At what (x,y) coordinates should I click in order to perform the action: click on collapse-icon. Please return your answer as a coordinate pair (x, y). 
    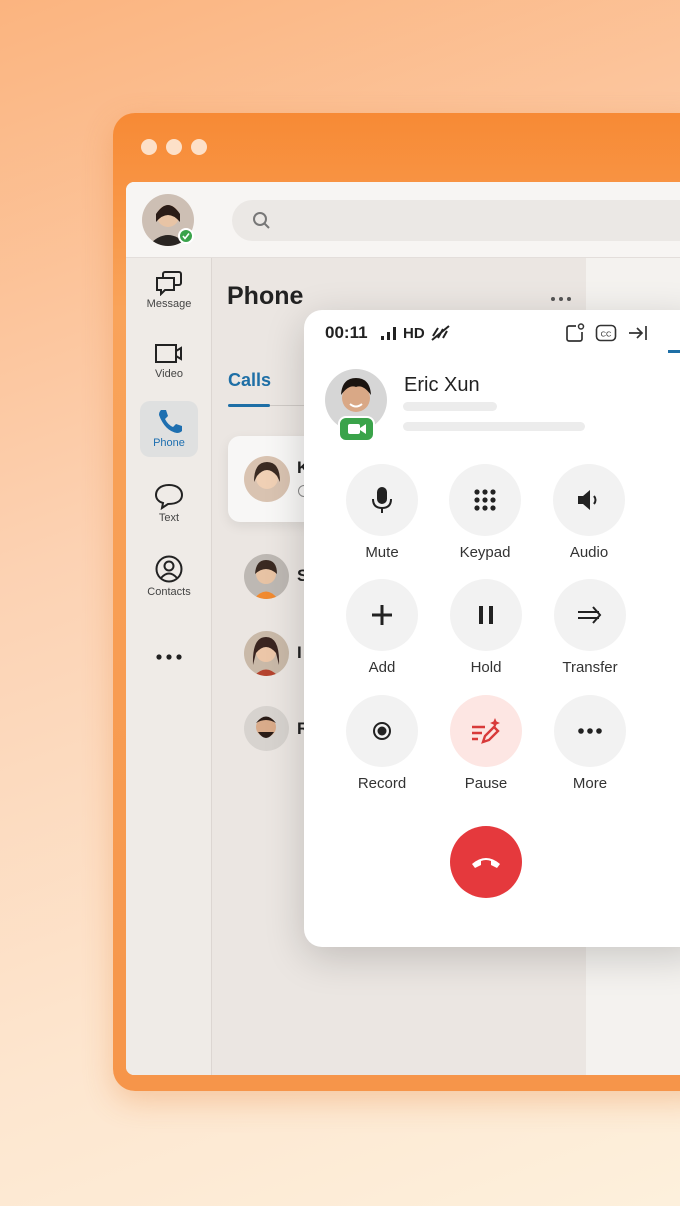
    Looking at the image, I should click on (638, 333).